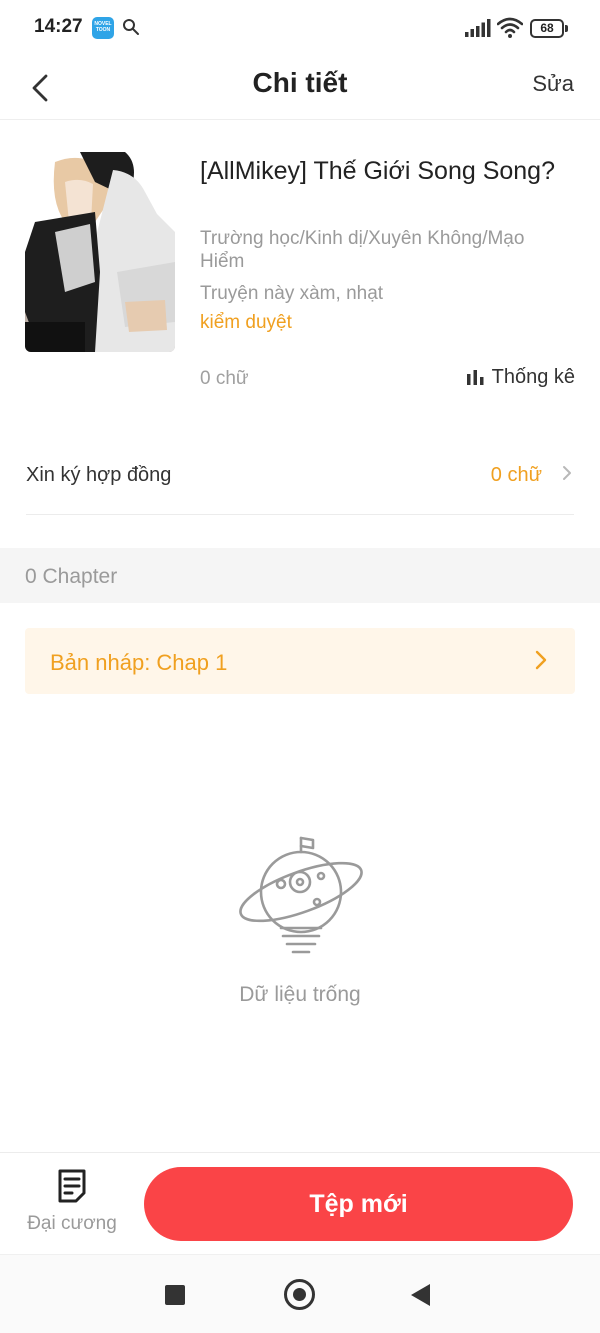  I want to click on cover-illustration, so click(100, 252).